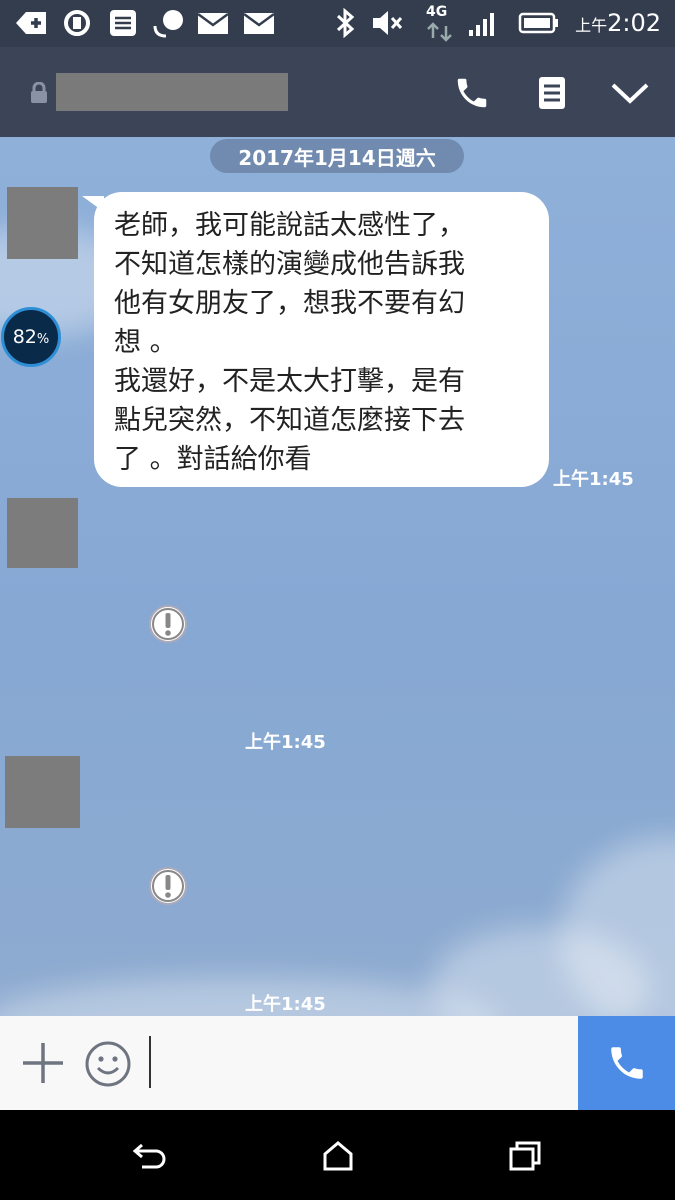  I want to click on home-icon, so click(338, 1156).